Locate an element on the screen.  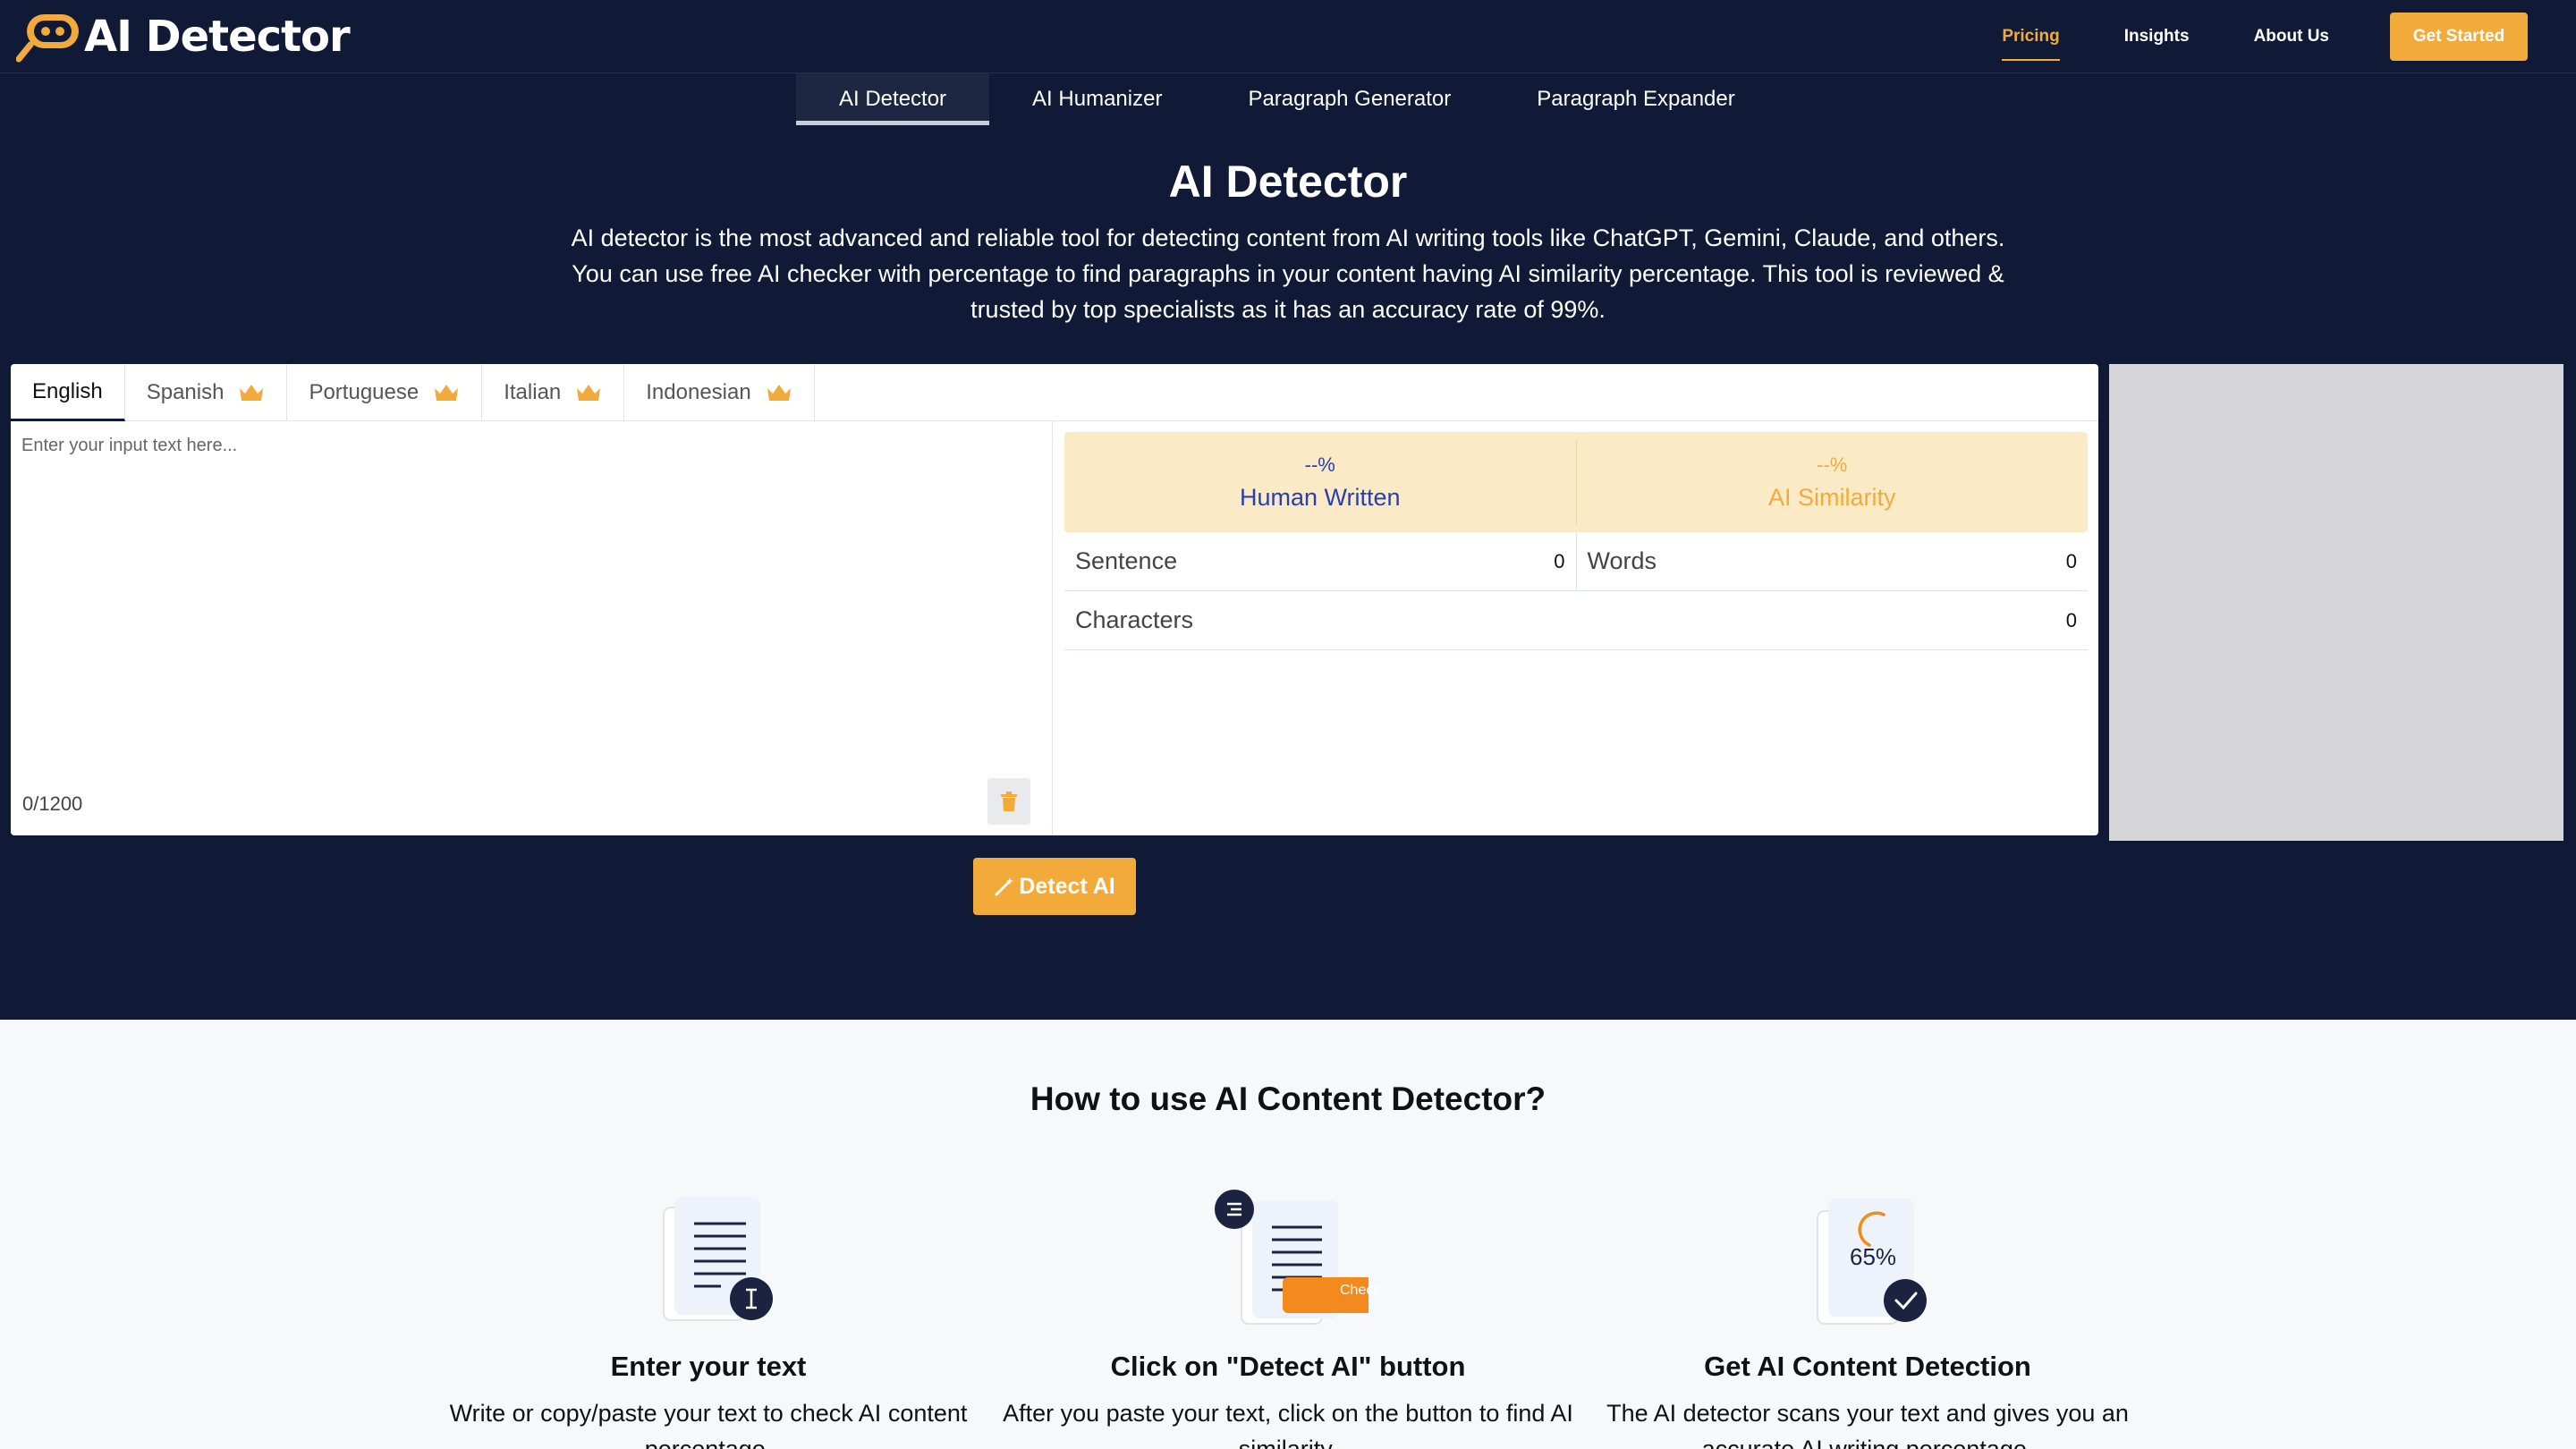
detect-ai-button: Detect AI is located at coordinates (1054, 886).